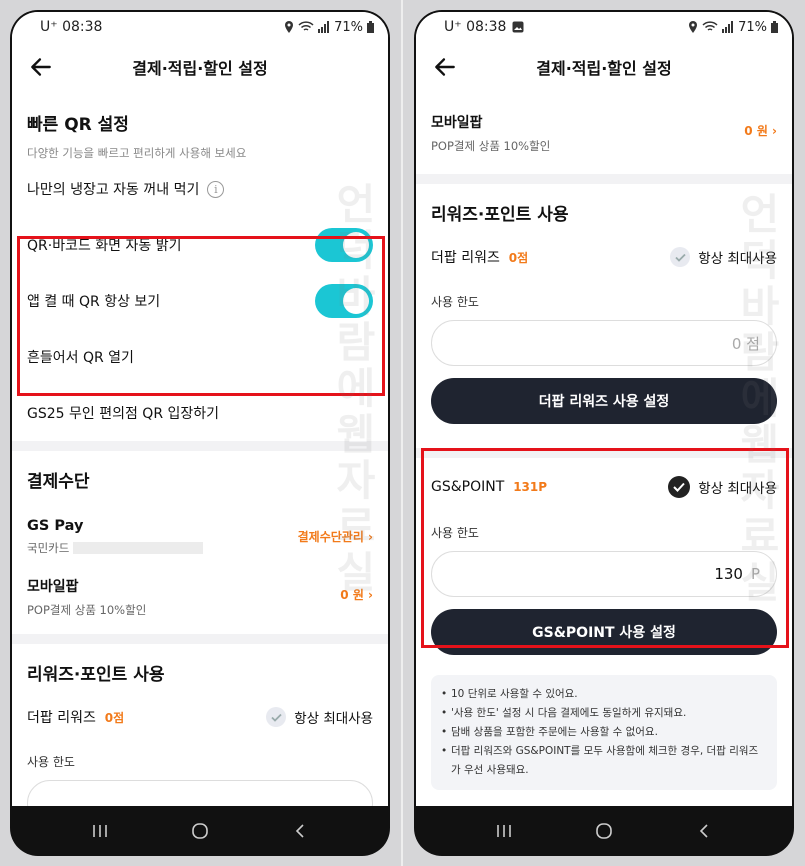 Image resolution: width=805 pixels, height=866 pixels. I want to click on fridge-auto-label: 나만의 냉장고 자동 꺼내 먹기, so click(113, 190).